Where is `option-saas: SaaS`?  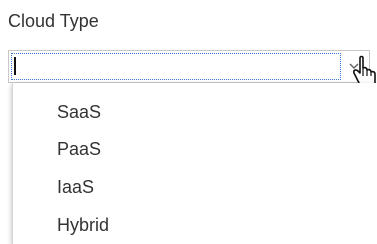
option-saas: SaaS is located at coordinates (79, 112).